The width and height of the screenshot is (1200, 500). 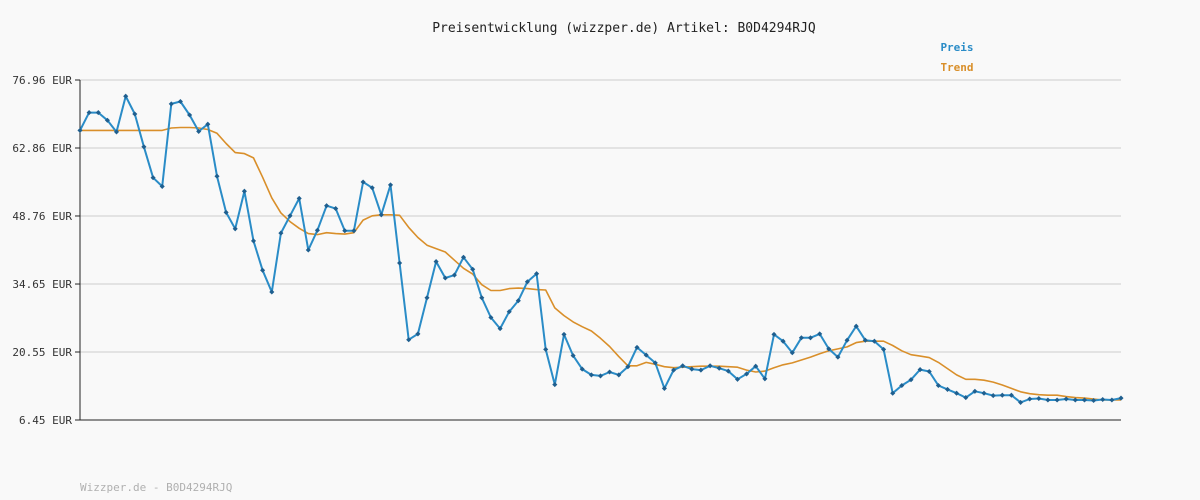 I want to click on legend-trend: Trend, so click(x=956, y=67).